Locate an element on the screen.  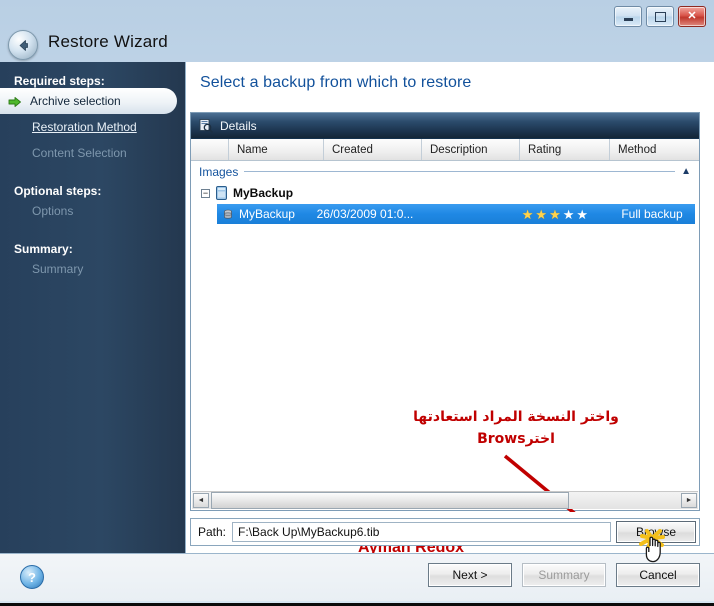
help-button: ? is located at coordinates (32, 577).